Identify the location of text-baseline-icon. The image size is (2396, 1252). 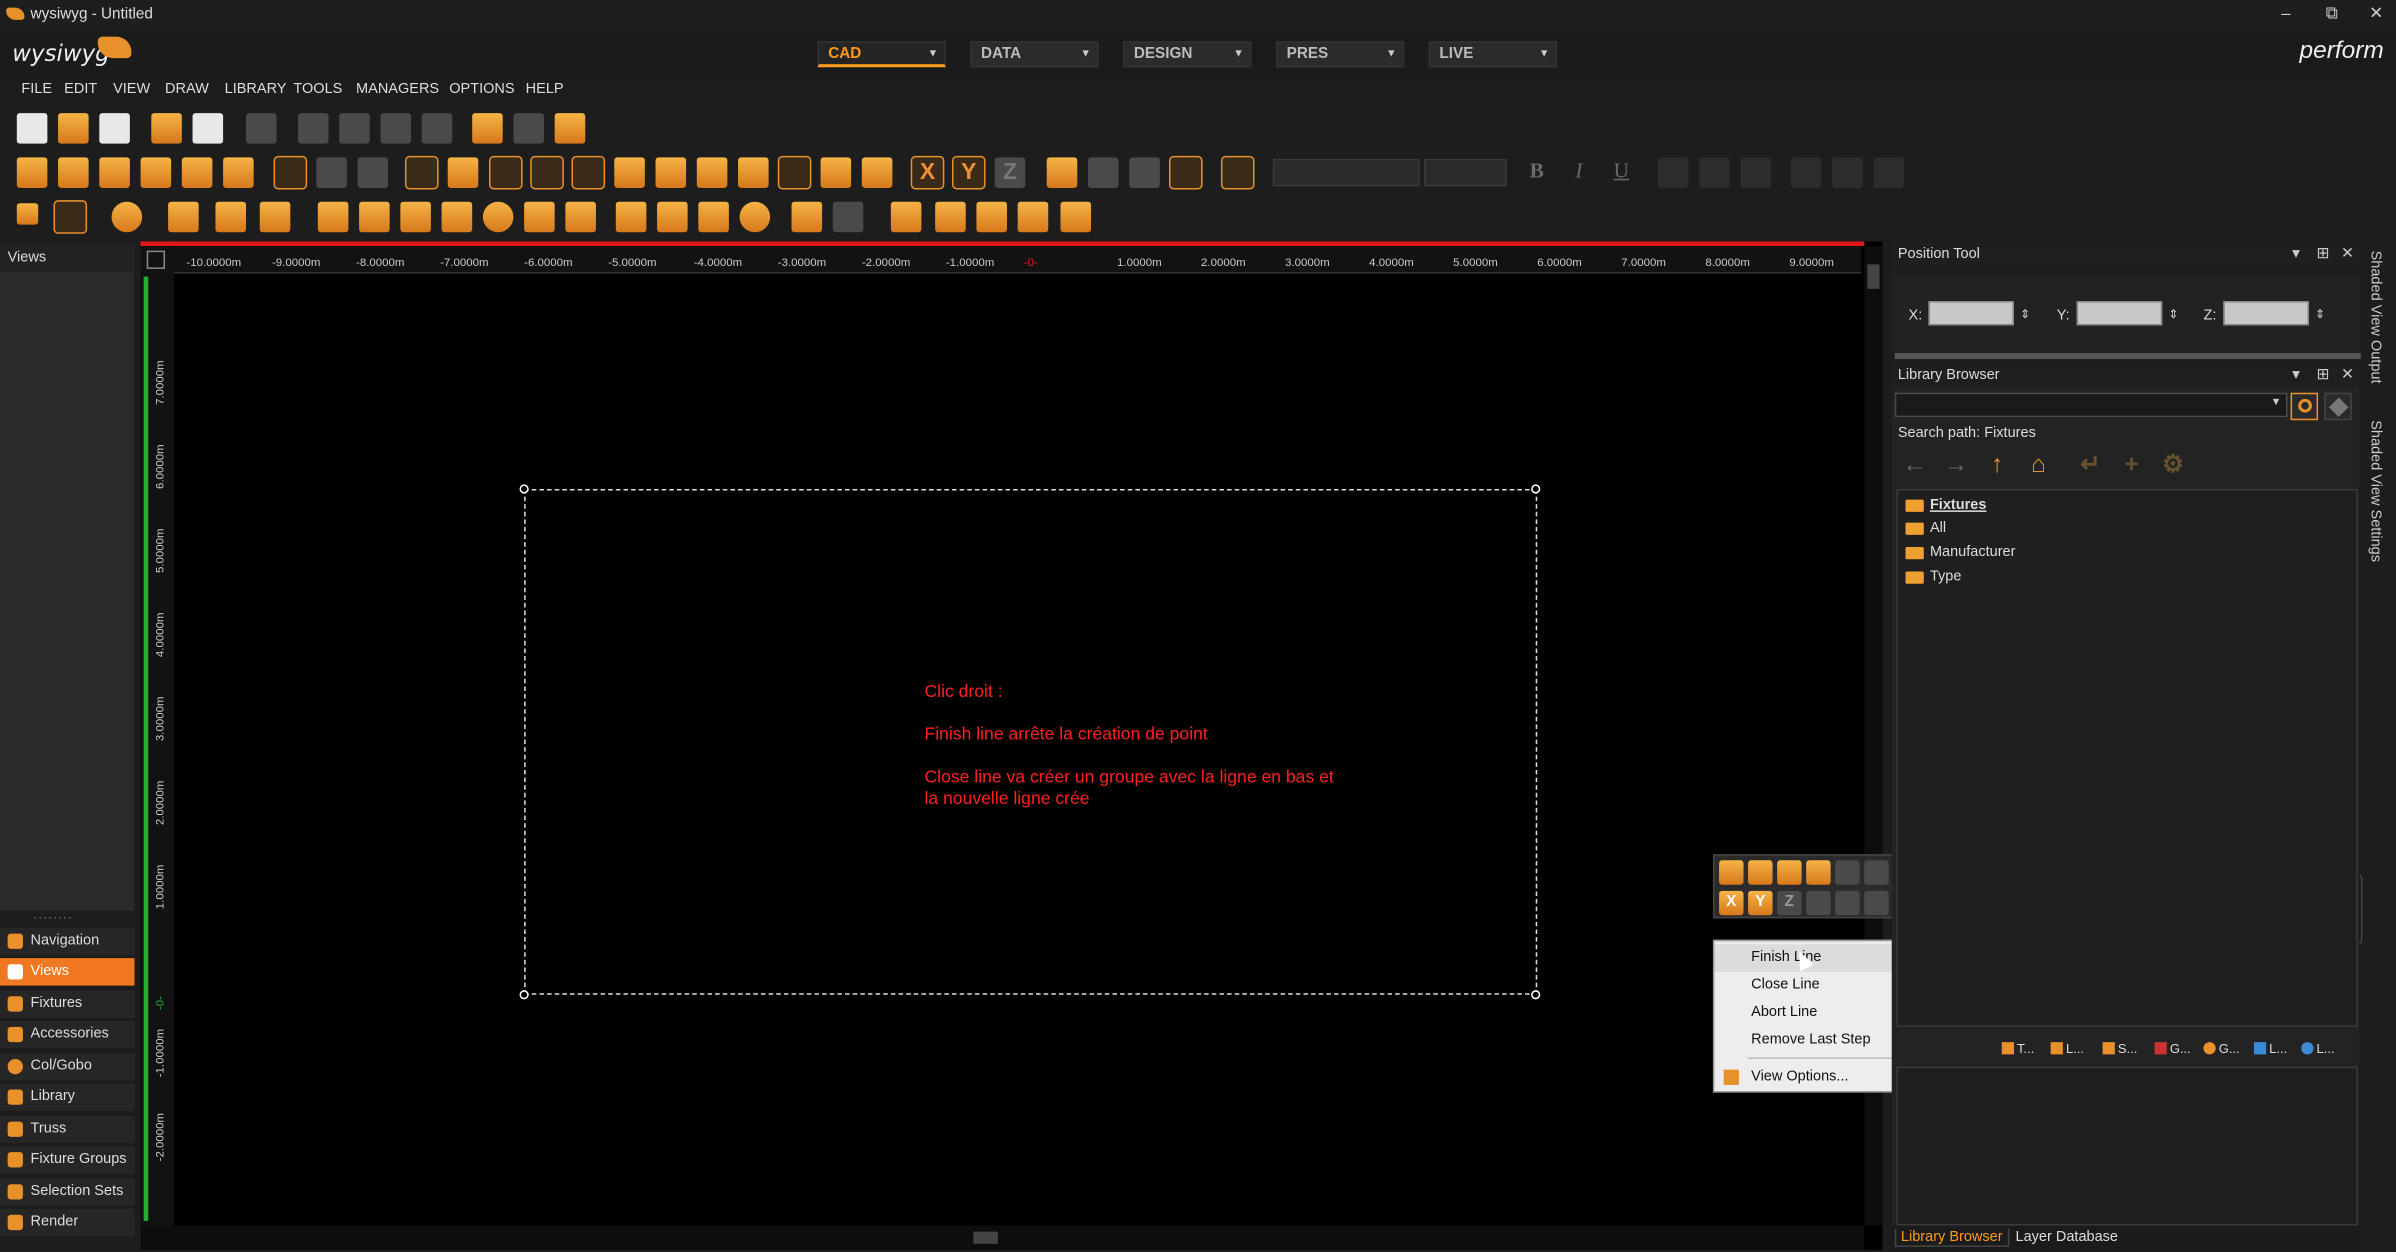
(1888, 172).